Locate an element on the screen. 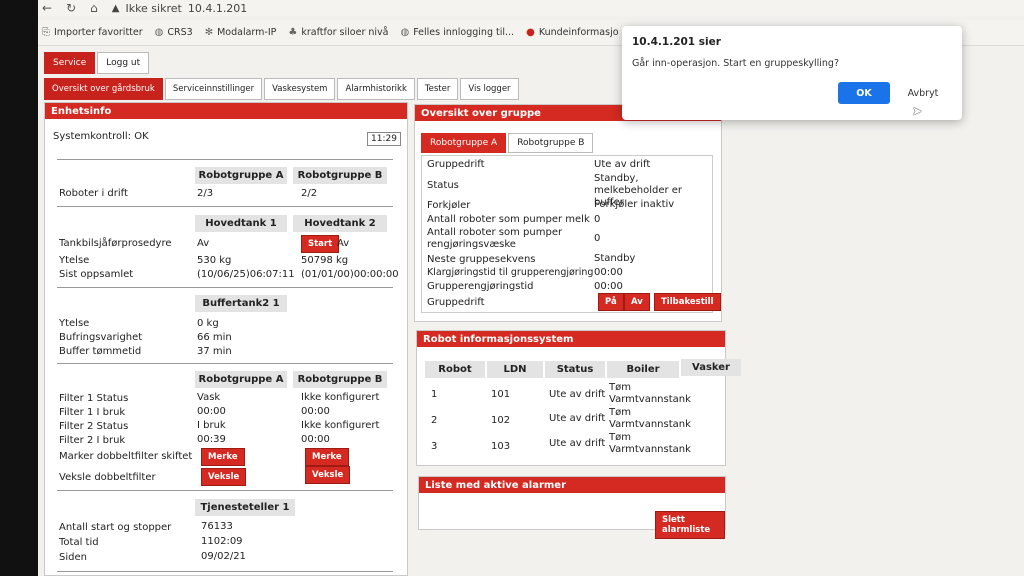 This screenshot has width=1024, height=576. f1b-b-value: 00:00 is located at coordinates (315, 411).